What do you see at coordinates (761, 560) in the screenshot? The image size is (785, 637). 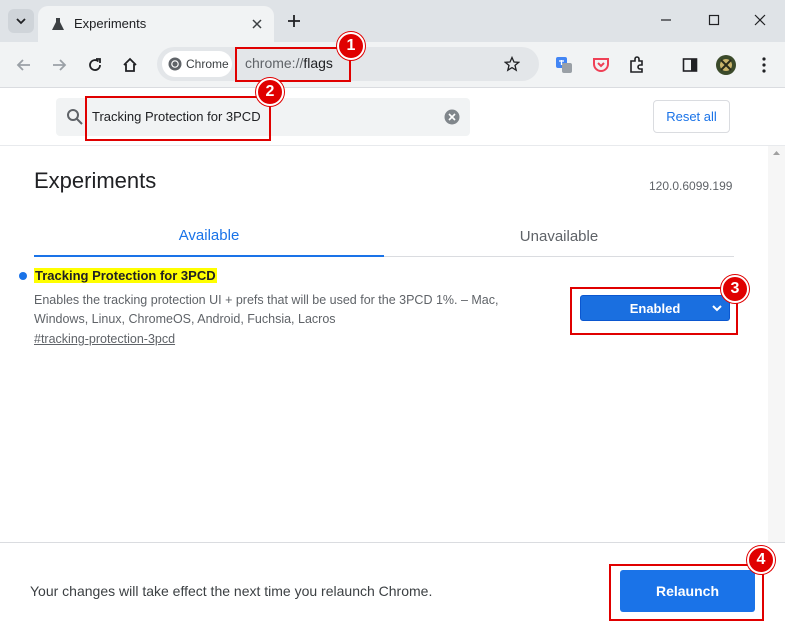 I see `callout-badge-4: 4` at bounding box center [761, 560].